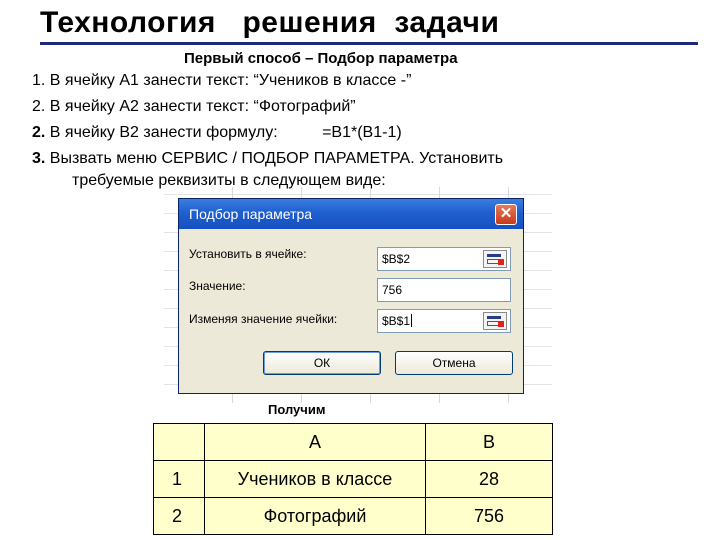 This screenshot has width=720, height=540. I want to click on table-row: 2 Фотографий 756, so click(353, 516).